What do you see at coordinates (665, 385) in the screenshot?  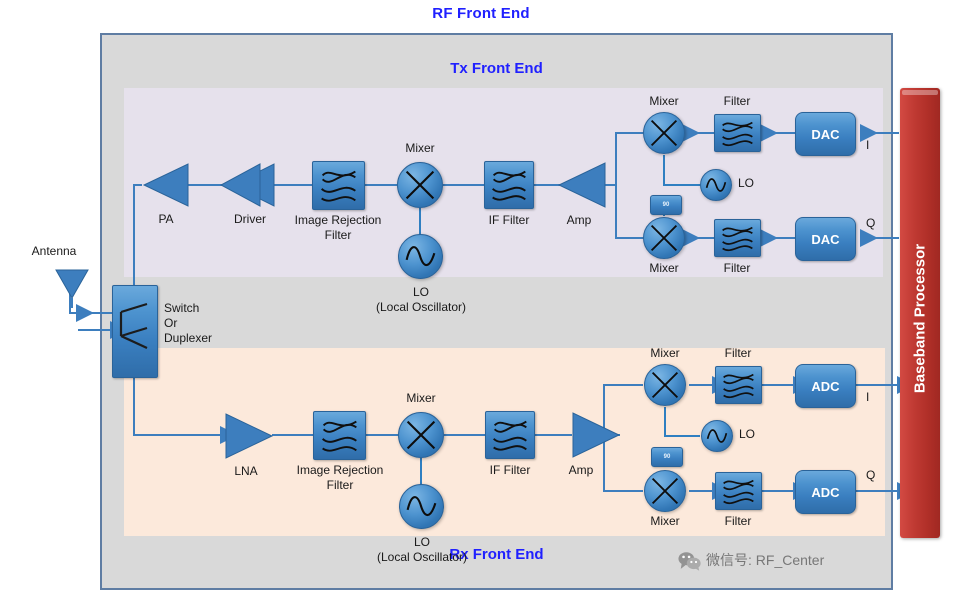 I see `rx-iq-mixer-top` at bounding box center [665, 385].